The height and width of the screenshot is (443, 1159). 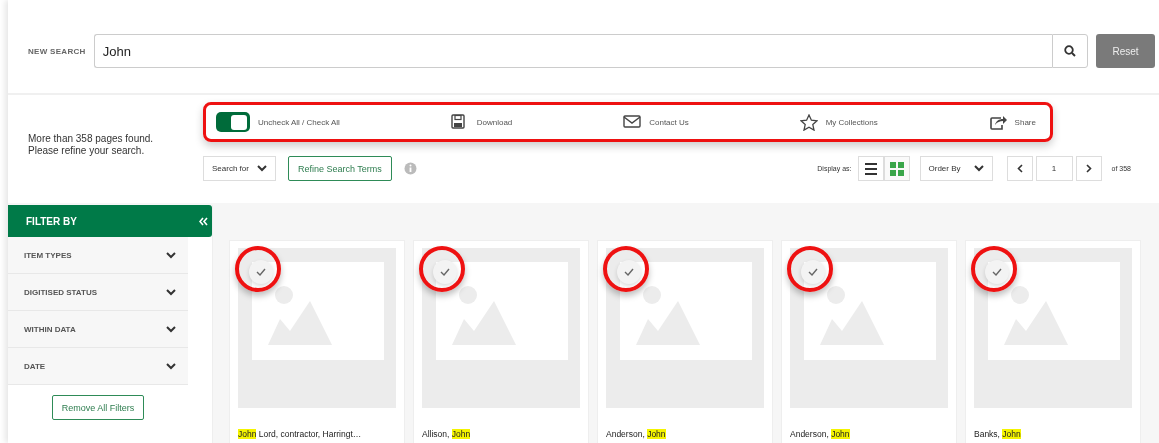 I want to click on download-button: Download, so click(x=481, y=122).